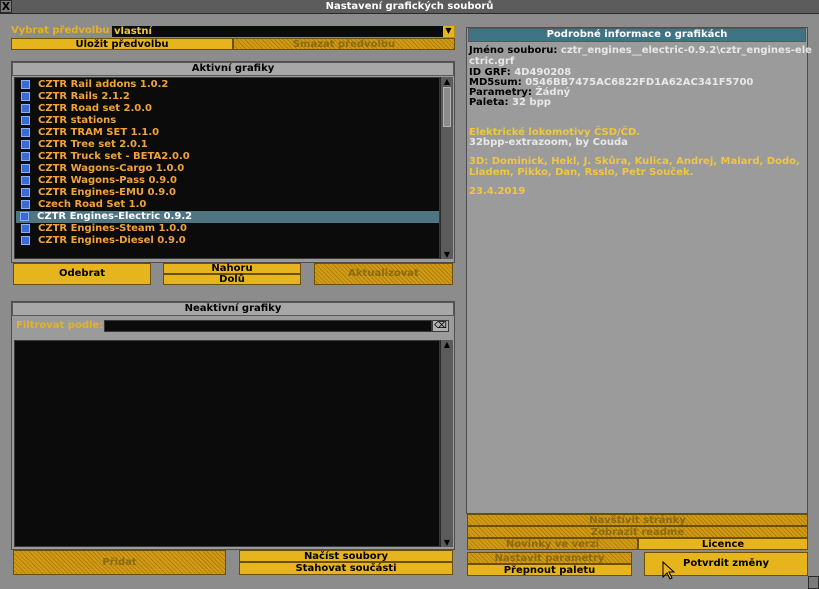 The height and width of the screenshot is (589, 819). Describe the element at coordinates (77, 120) in the screenshot. I see `grf-item-label: CZTR stations` at that location.